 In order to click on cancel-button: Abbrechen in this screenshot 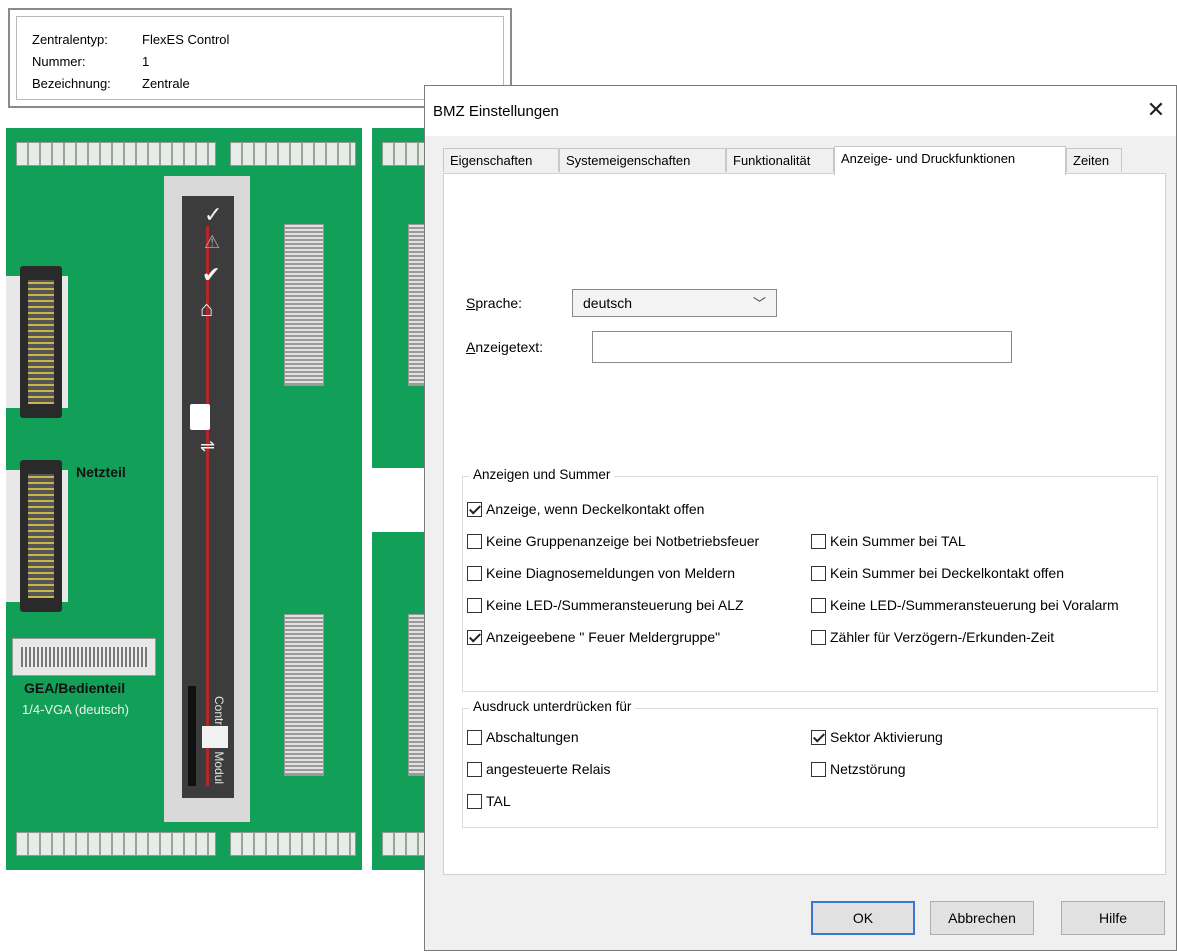, I will do `click(982, 918)`.